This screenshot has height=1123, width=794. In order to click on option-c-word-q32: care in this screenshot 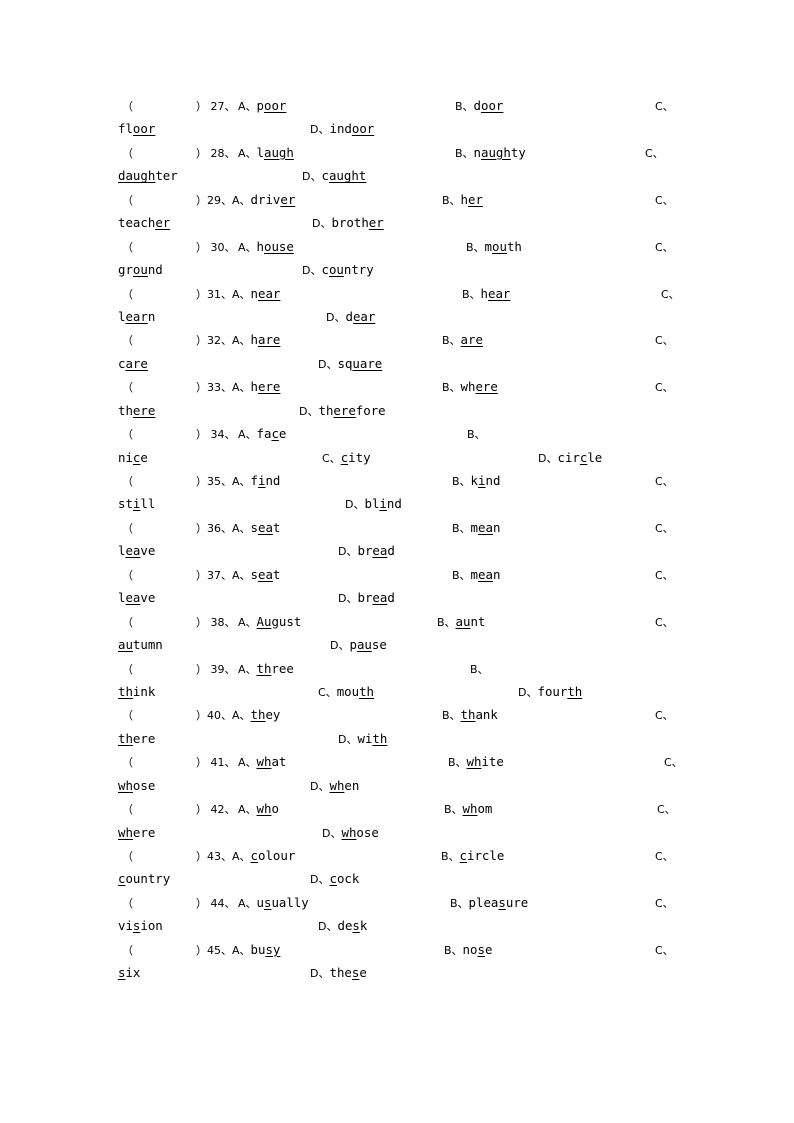, I will do `click(133, 363)`.